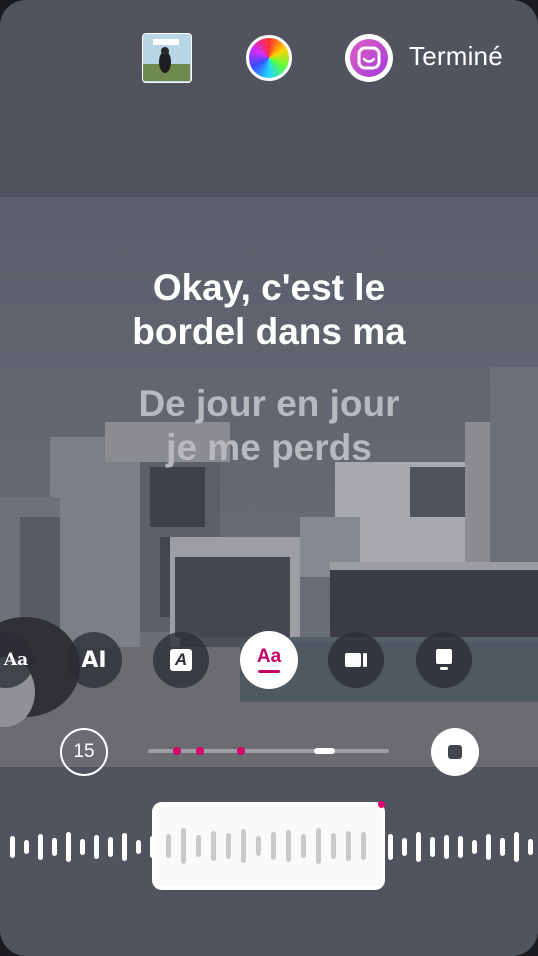  What do you see at coordinates (167, 58) in the screenshot?
I see `album-art-icon` at bounding box center [167, 58].